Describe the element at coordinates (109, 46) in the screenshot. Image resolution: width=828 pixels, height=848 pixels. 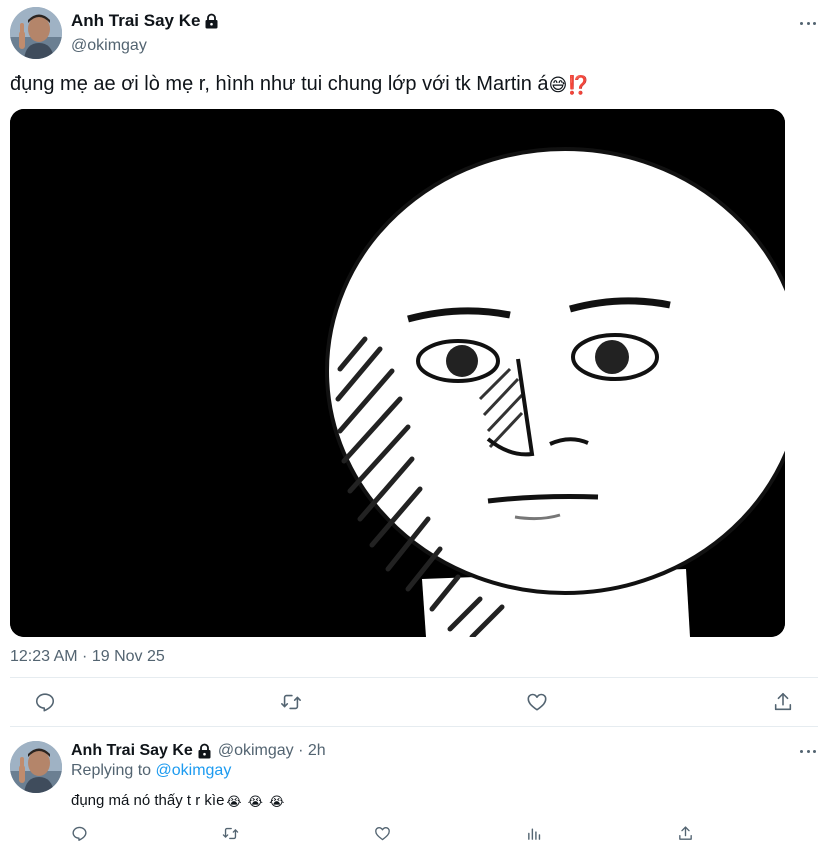
I see `author-handle: @okimgay` at that location.